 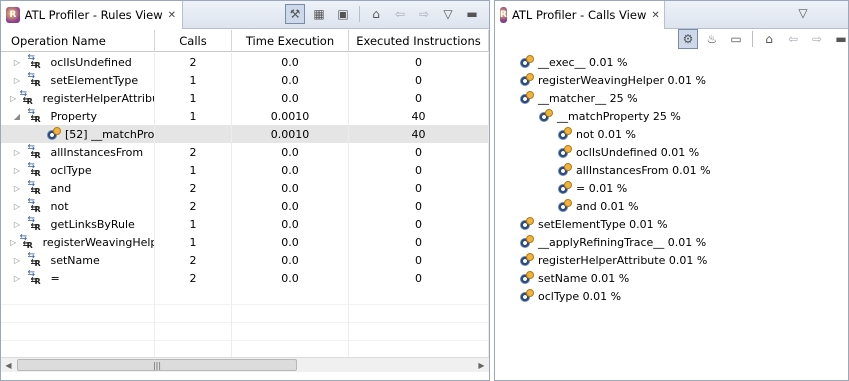 I want to click on table-row: ▷ ⇆ ⇆ R setElementType 1 0.0 0, so click(x=245, y=80).